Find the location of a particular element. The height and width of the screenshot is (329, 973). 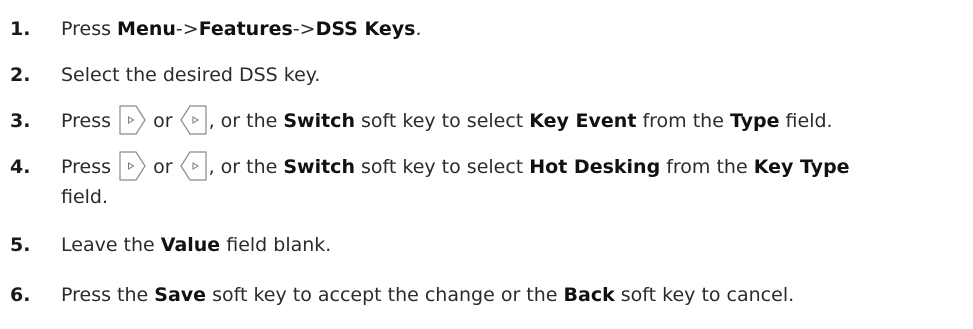

text-segment: Press the is located at coordinates (108, 295).